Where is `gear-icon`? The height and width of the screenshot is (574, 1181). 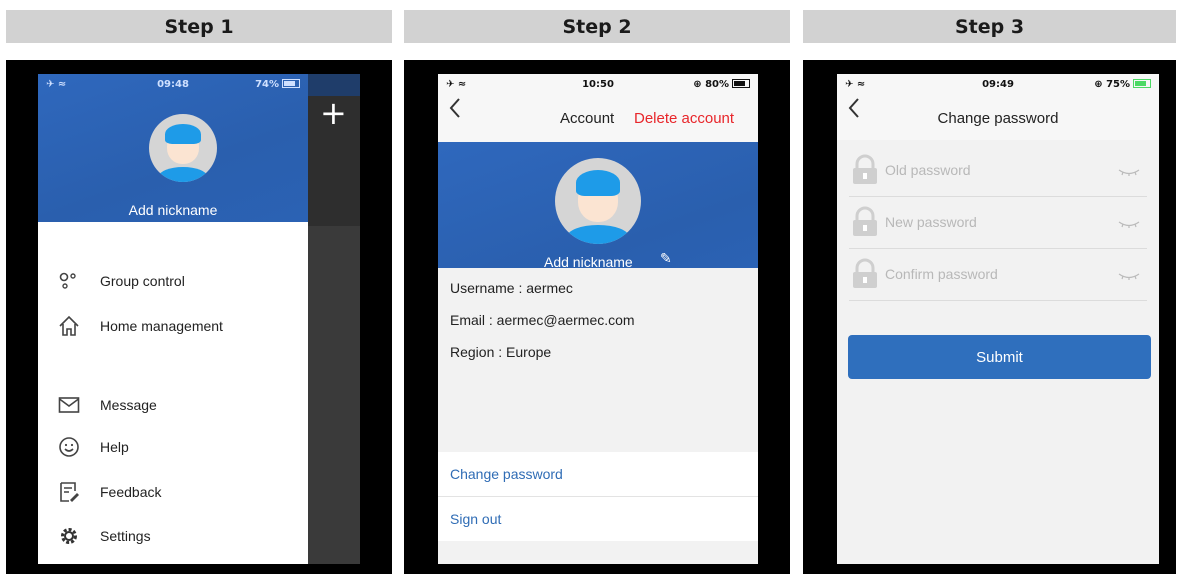 gear-icon is located at coordinates (69, 536).